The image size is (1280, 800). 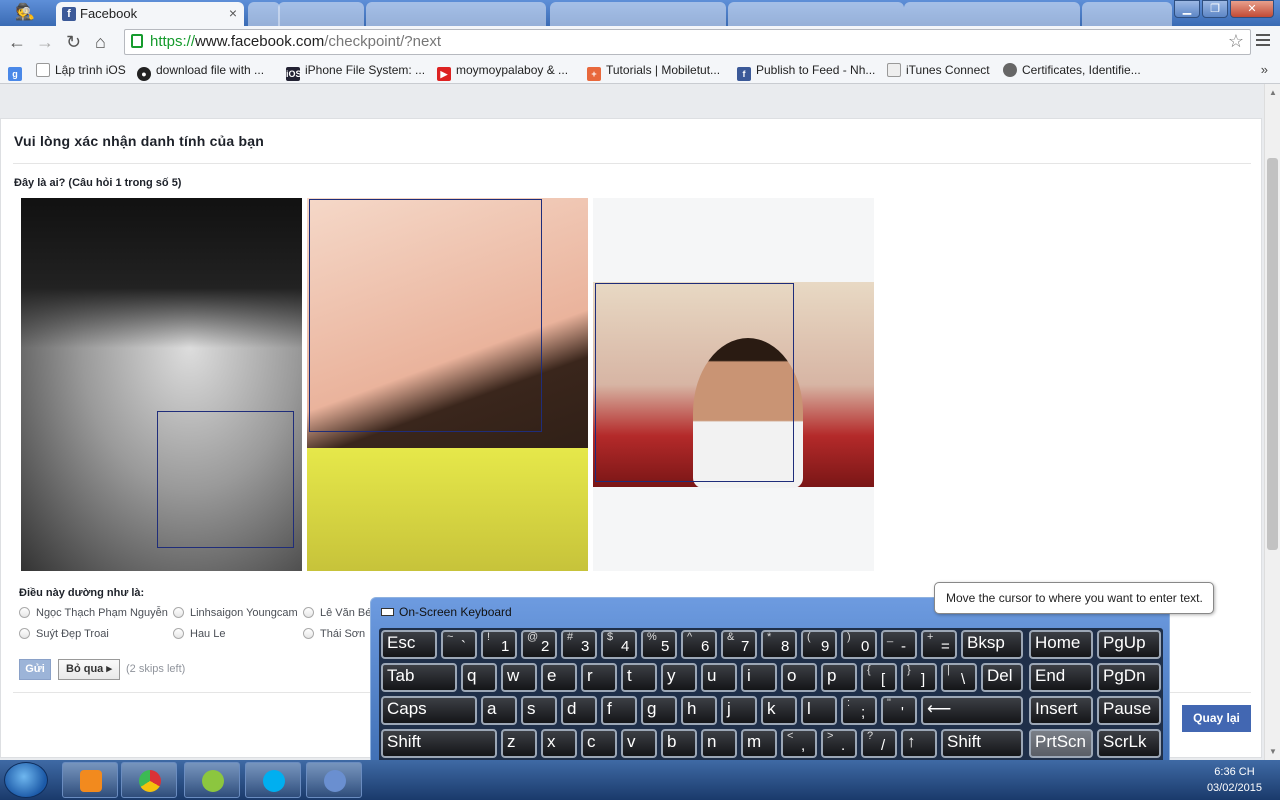 I want to click on key-y: y, so click(x=679, y=677).